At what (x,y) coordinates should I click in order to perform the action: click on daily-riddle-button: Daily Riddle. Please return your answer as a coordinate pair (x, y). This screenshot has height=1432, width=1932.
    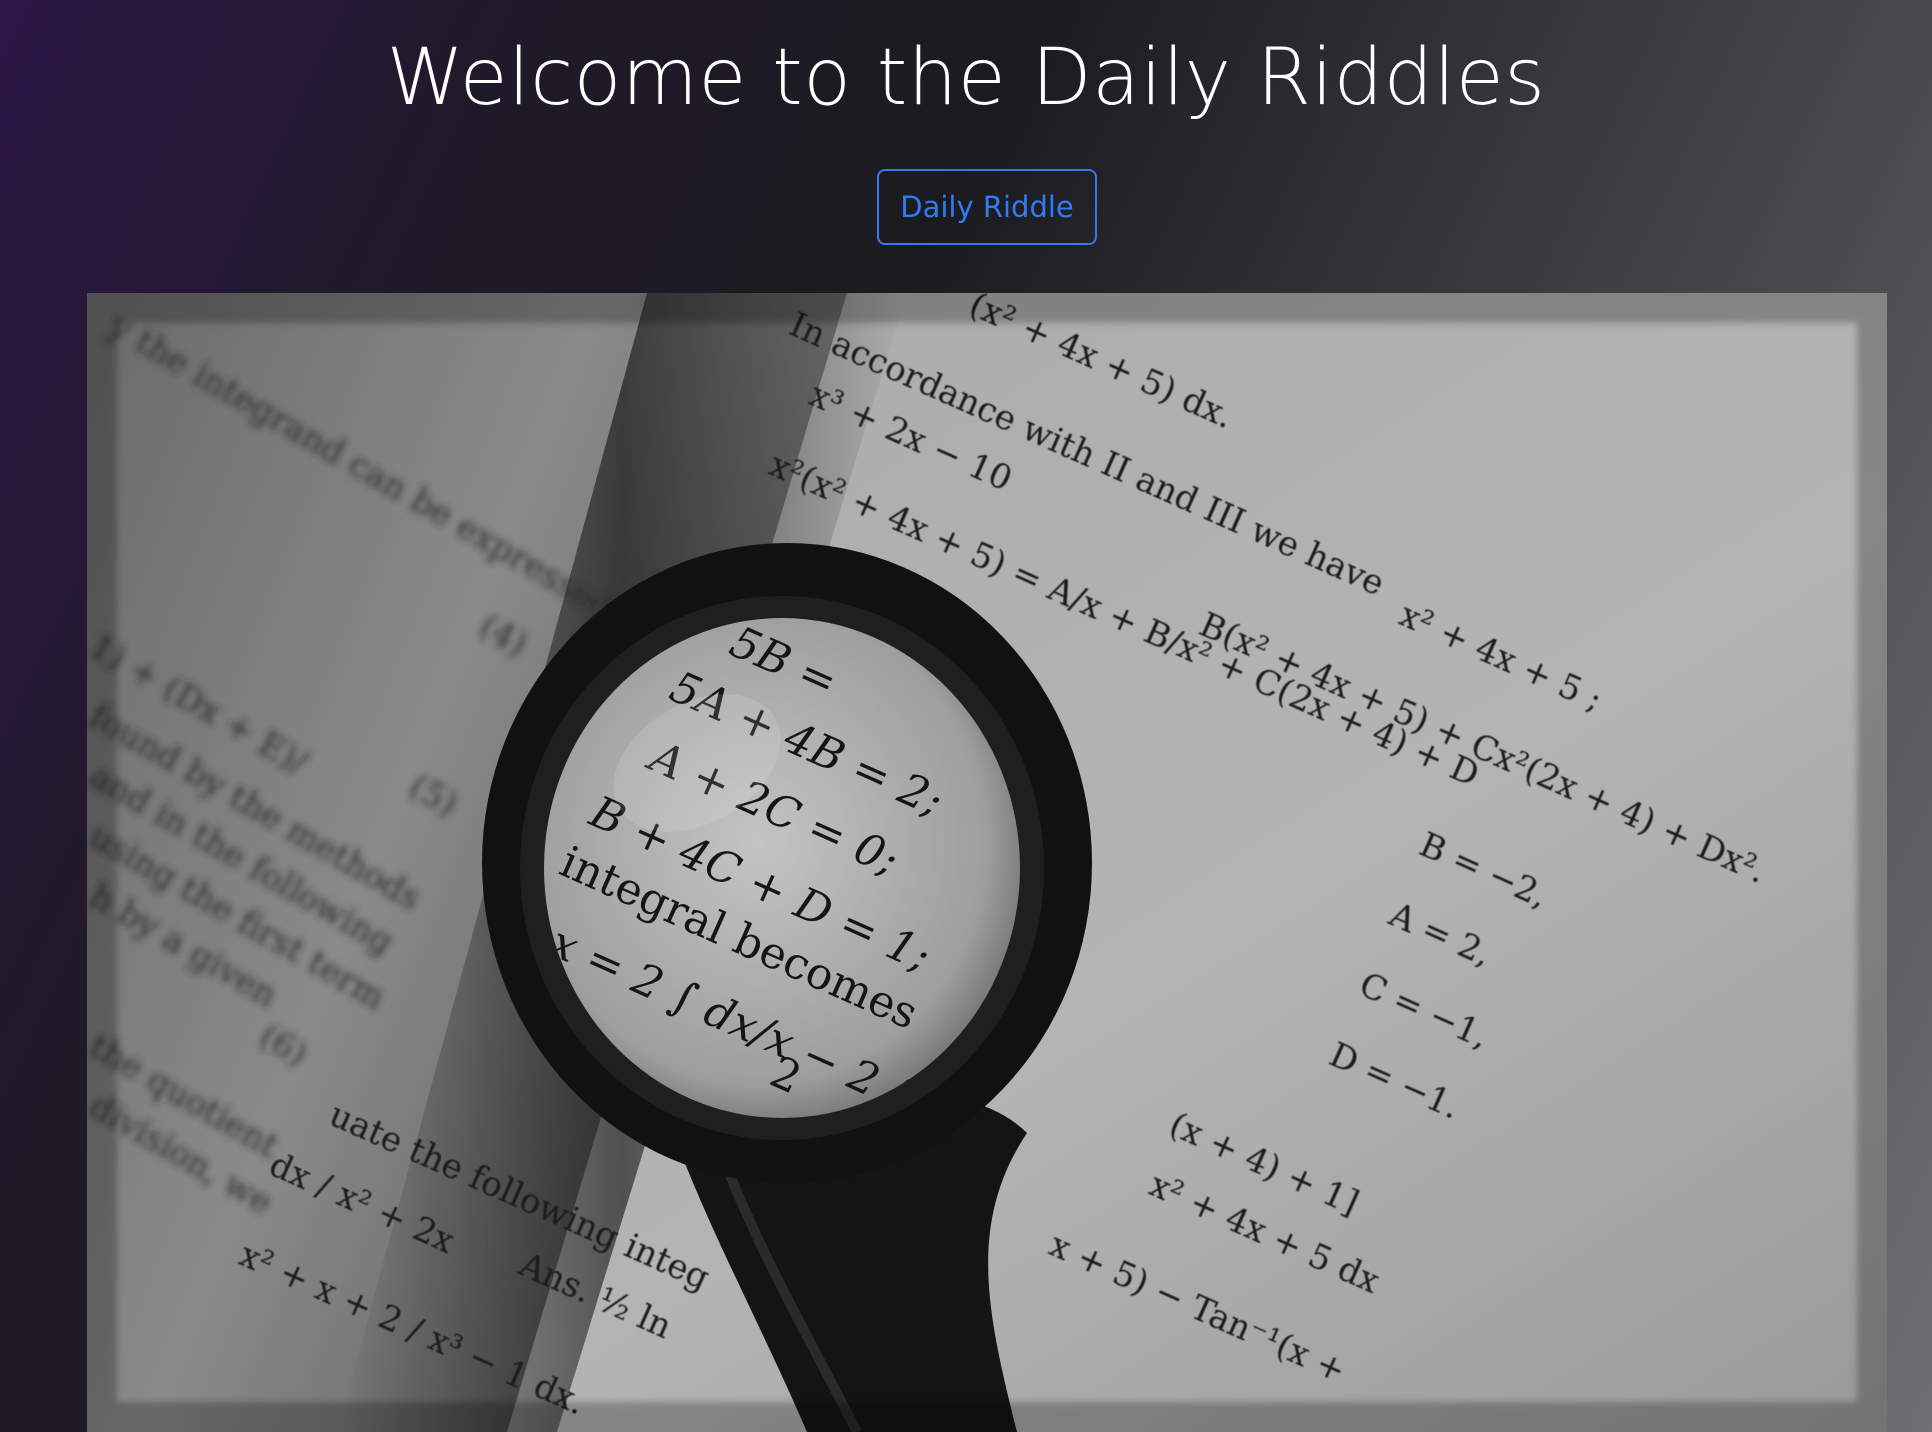
    Looking at the image, I should click on (987, 207).